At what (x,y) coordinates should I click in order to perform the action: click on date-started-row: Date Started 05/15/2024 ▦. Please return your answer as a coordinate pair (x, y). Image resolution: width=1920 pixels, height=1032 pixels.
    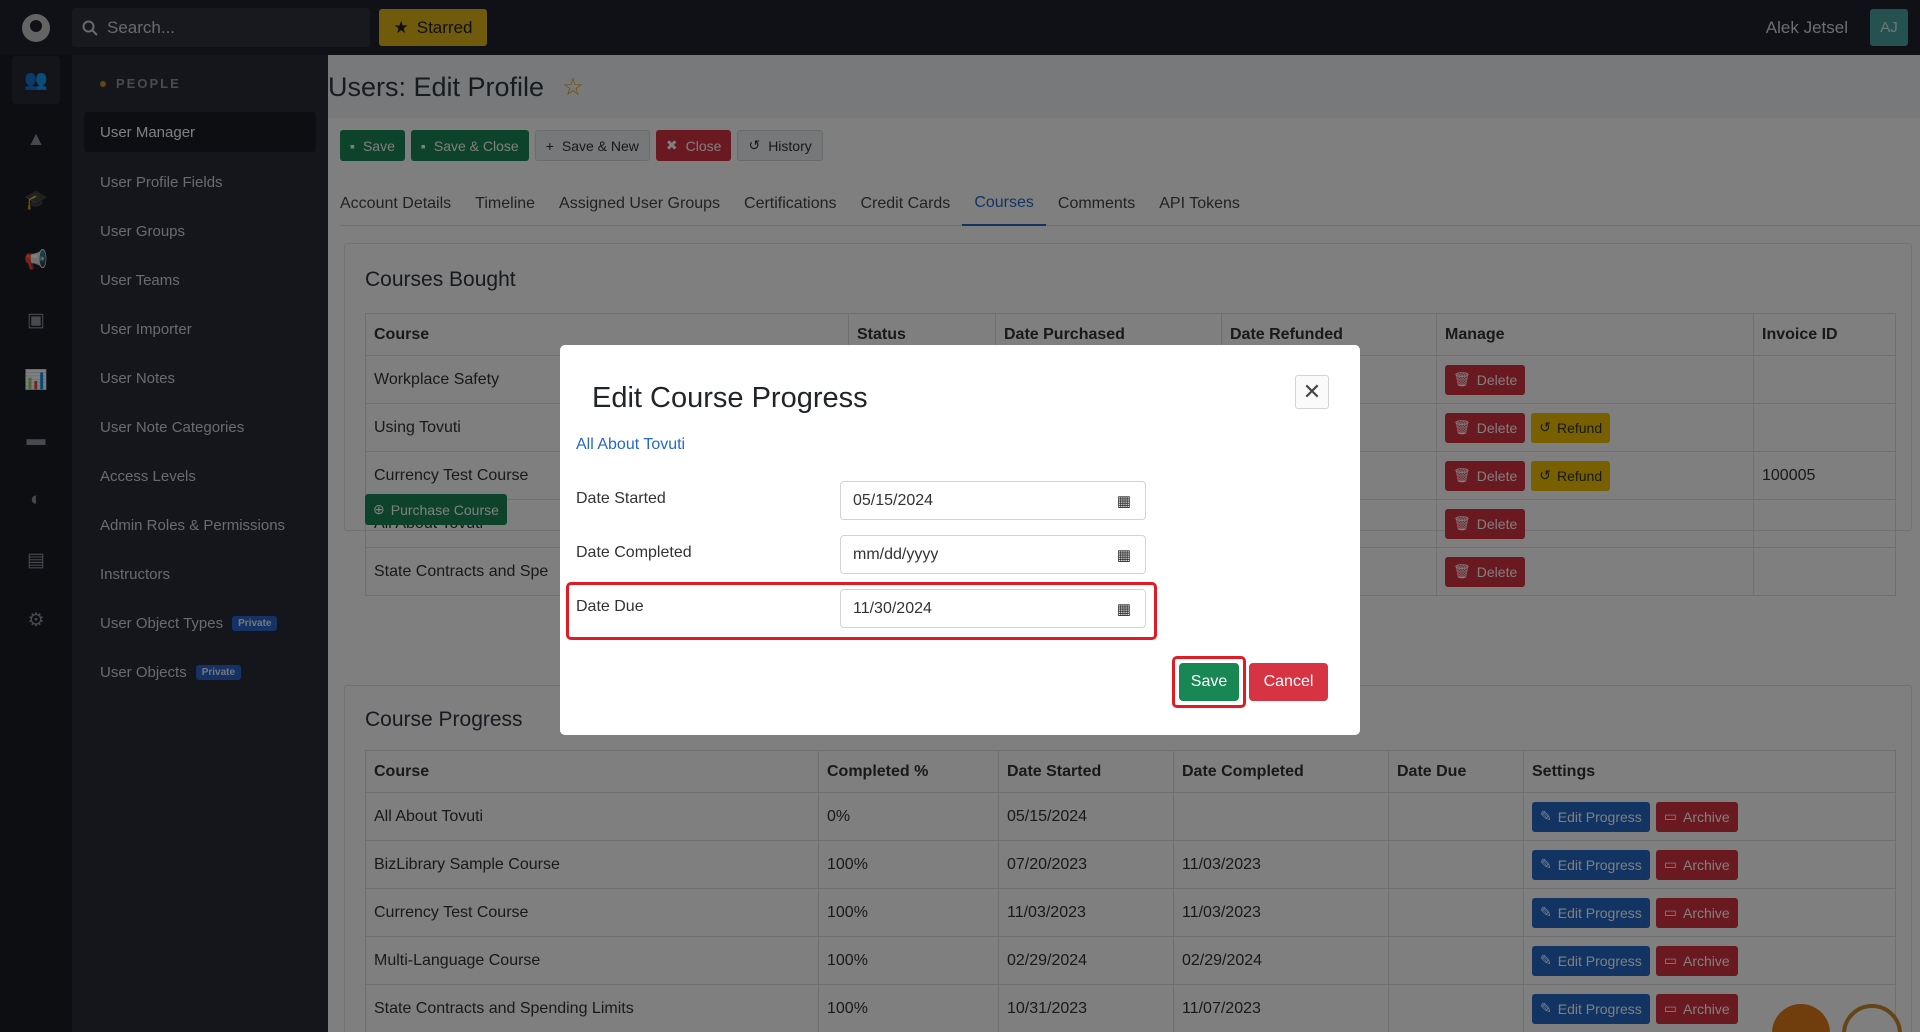
    Looking at the image, I should click on (866, 504).